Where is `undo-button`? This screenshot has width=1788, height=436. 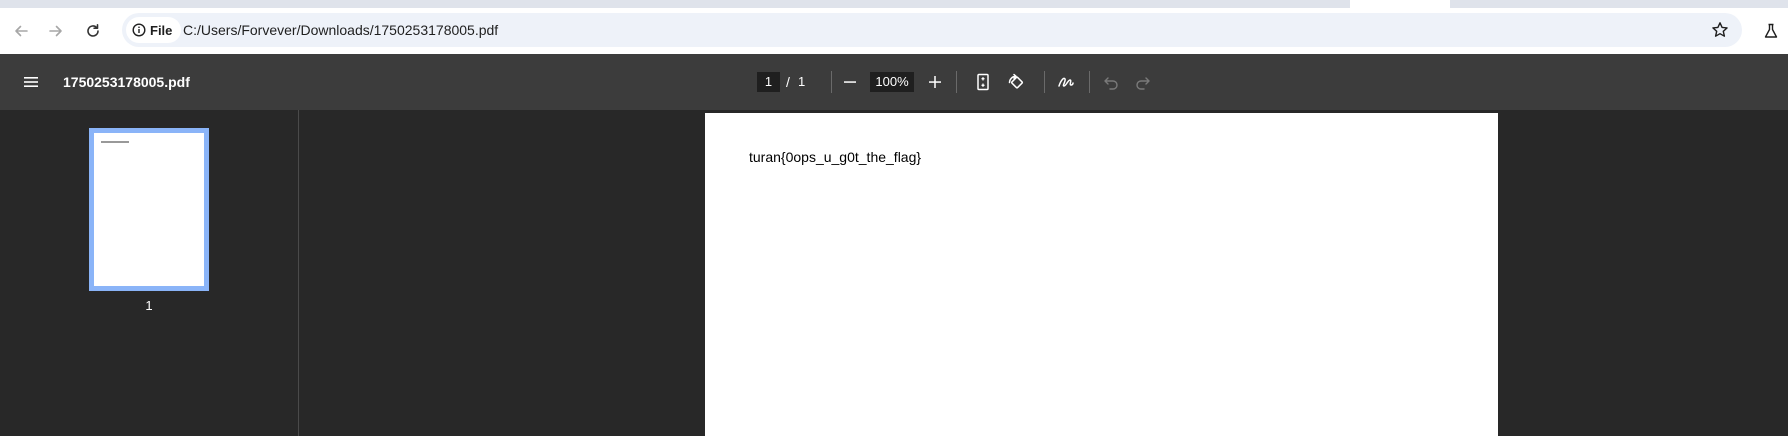 undo-button is located at coordinates (1111, 82).